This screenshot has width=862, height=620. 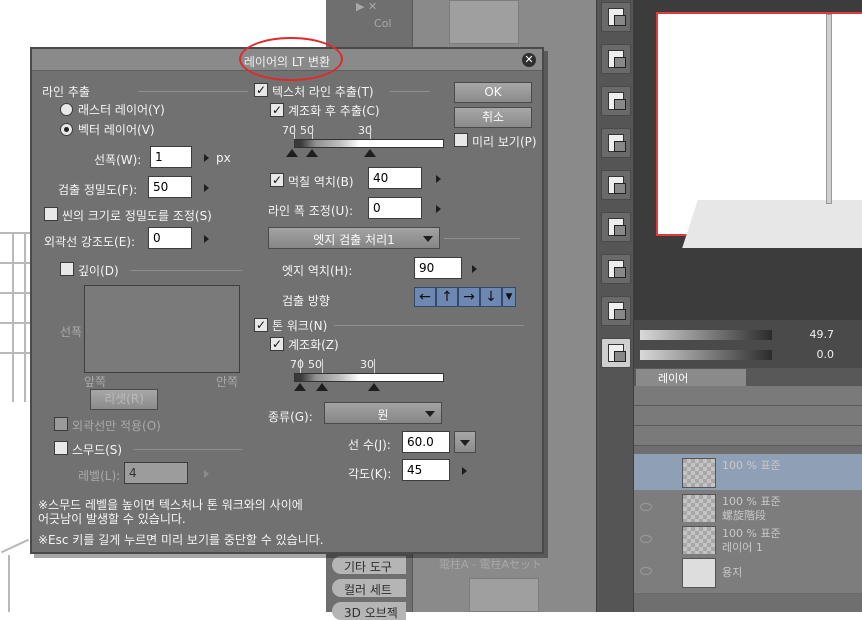 I want to click on scene-size-checkbox, so click(x=51, y=214).